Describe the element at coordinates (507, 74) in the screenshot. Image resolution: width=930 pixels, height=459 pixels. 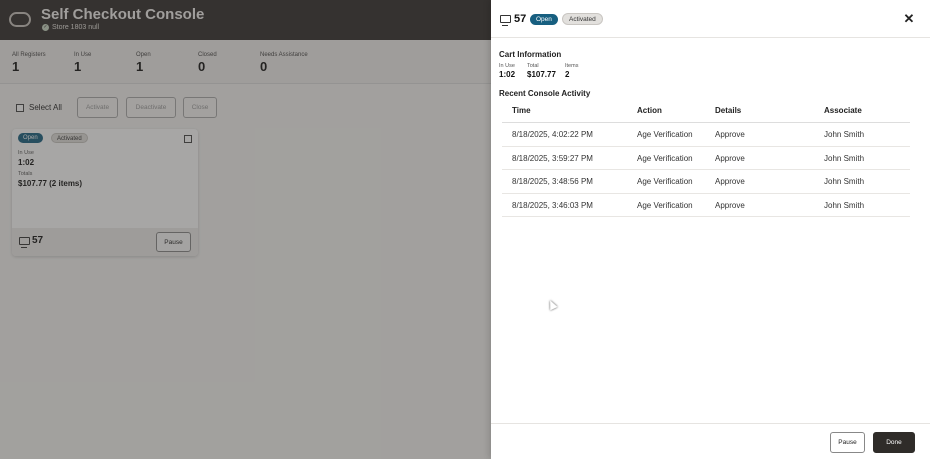
I see `in-use-value: 1:02` at that location.